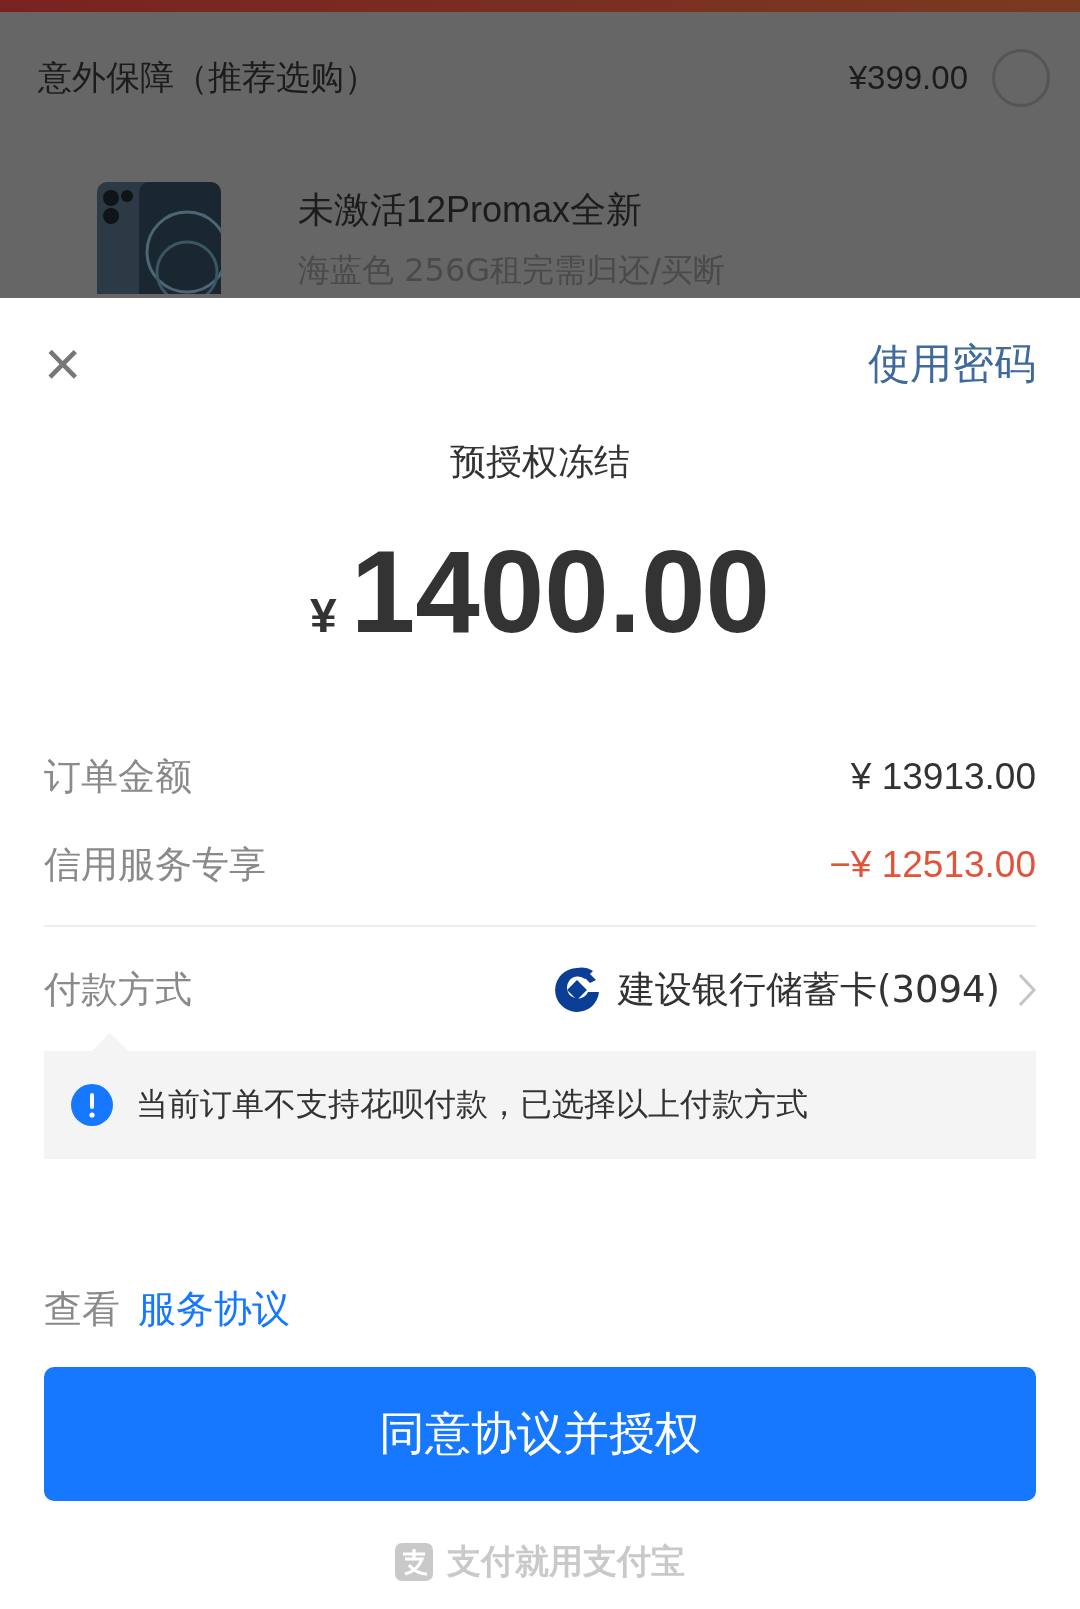 Image resolution: width=1080 pixels, height=1609 pixels. I want to click on amount-value: 1400.00, so click(560, 592).